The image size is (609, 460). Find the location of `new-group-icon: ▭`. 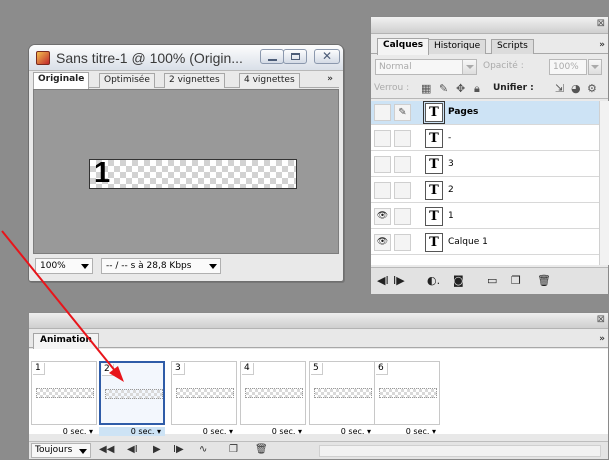

new-group-icon: ▭ is located at coordinates (492, 280).